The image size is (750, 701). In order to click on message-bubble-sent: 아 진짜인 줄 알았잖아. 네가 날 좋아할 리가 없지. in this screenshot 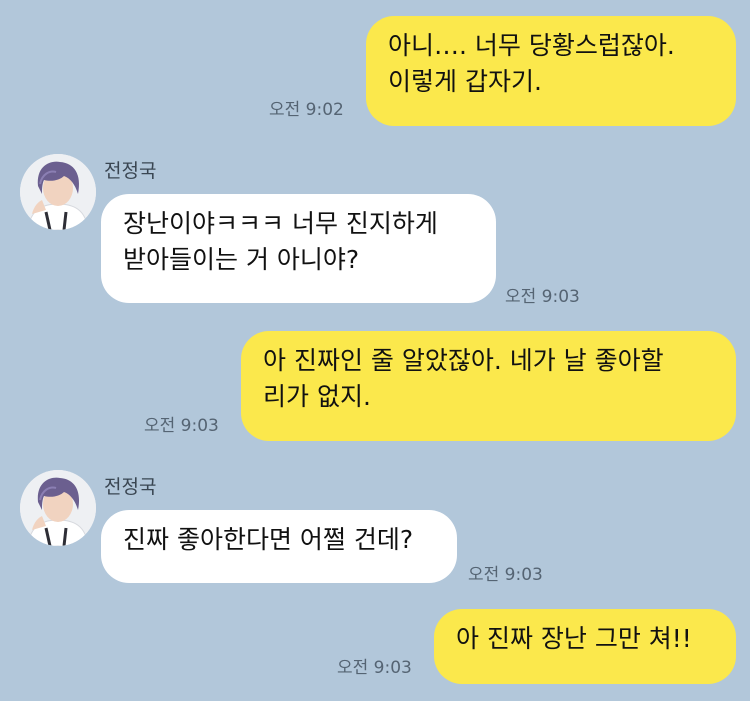, I will do `click(488, 386)`.